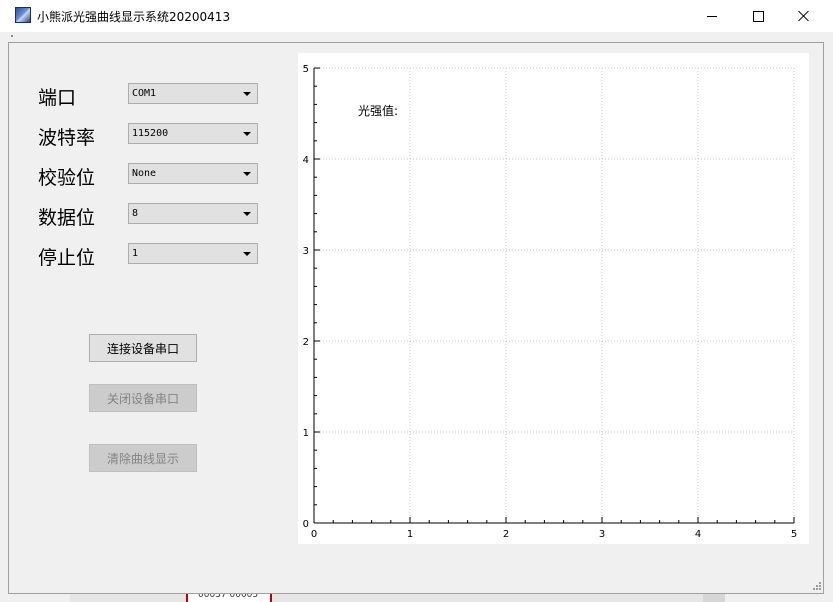 The height and width of the screenshot is (602, 833). Describe the element at coordinates (193, 93) in the screenshot. I see `port-select: COM1` at that location.